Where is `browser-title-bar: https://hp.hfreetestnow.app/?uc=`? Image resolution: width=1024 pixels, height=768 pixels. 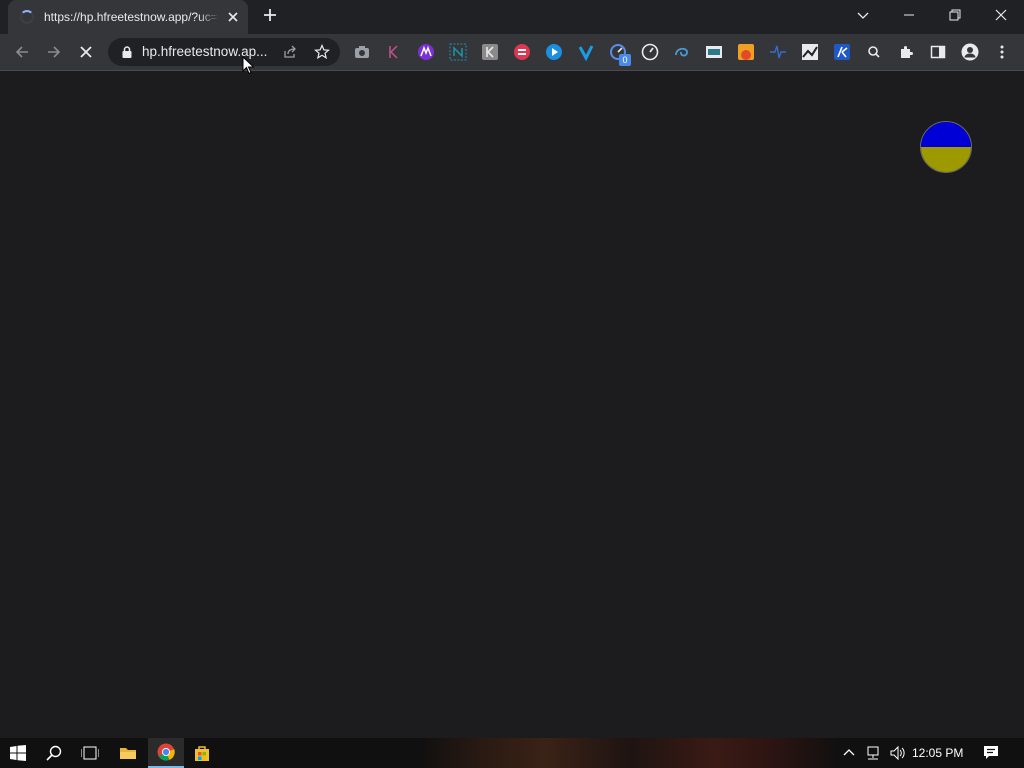
browser-title-bar: https://hp.hfreetestnow.app/?uc= is located at coordinates (512, 17).